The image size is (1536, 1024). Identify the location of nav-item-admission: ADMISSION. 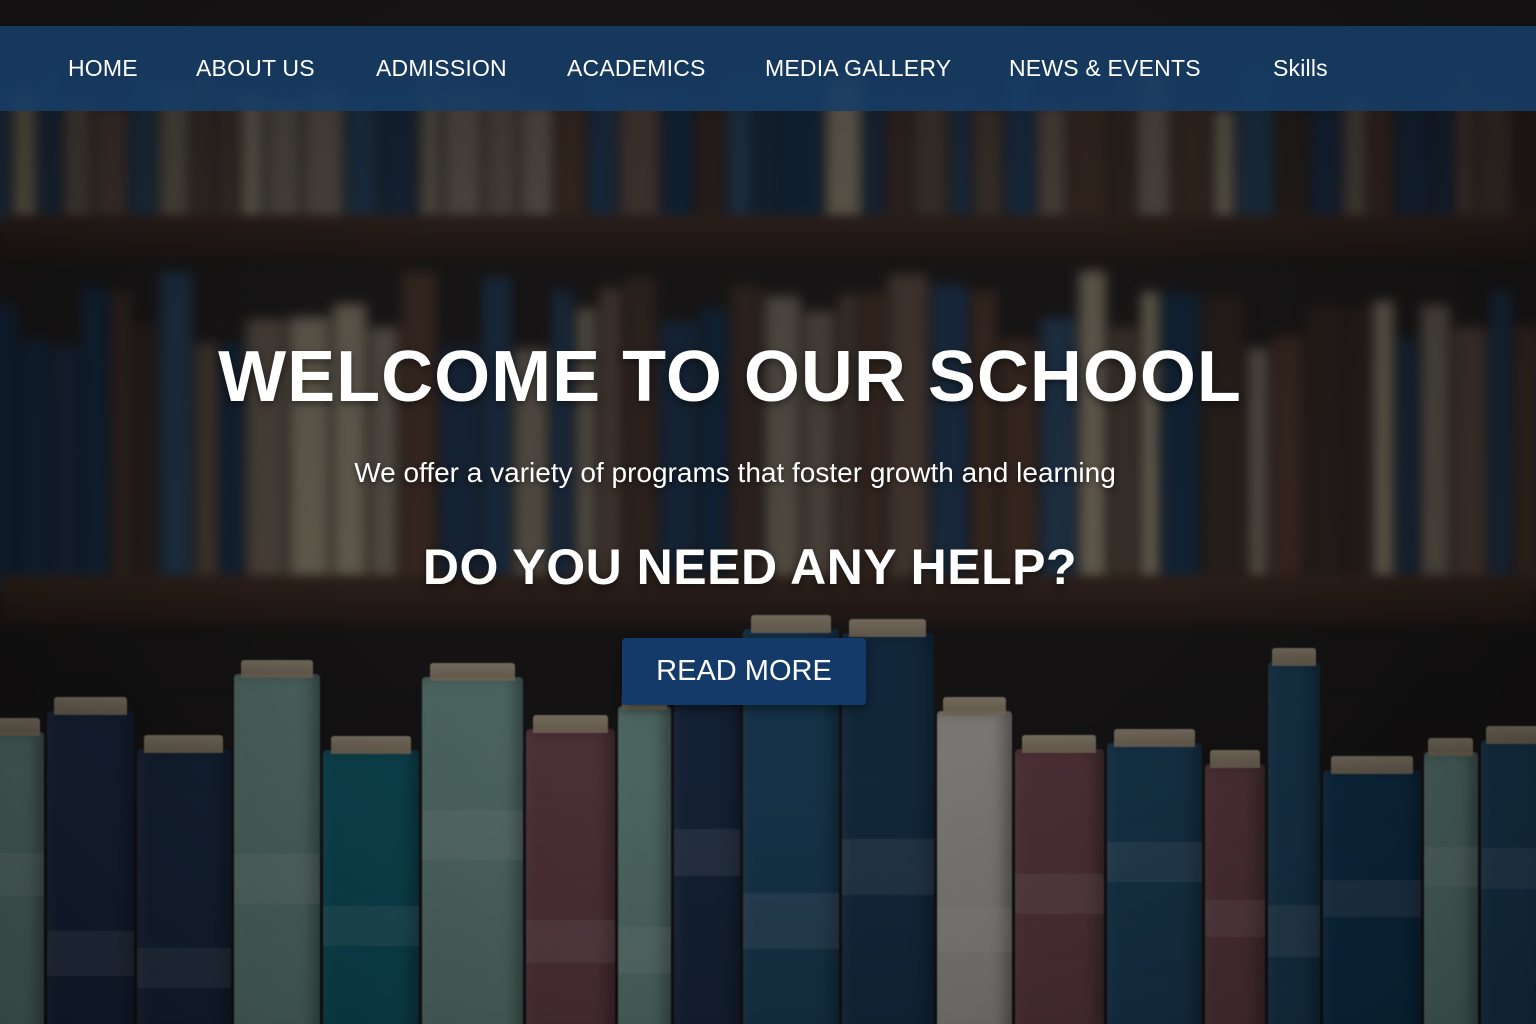
(441, 68).